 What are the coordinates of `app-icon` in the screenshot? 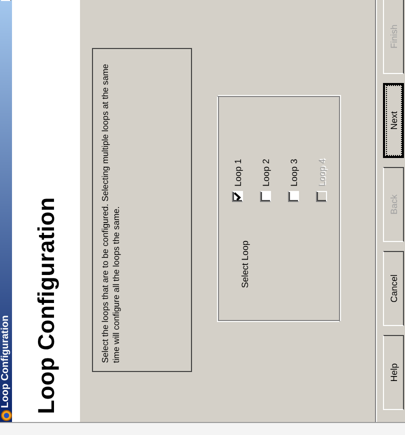 It's located at (6, 415).